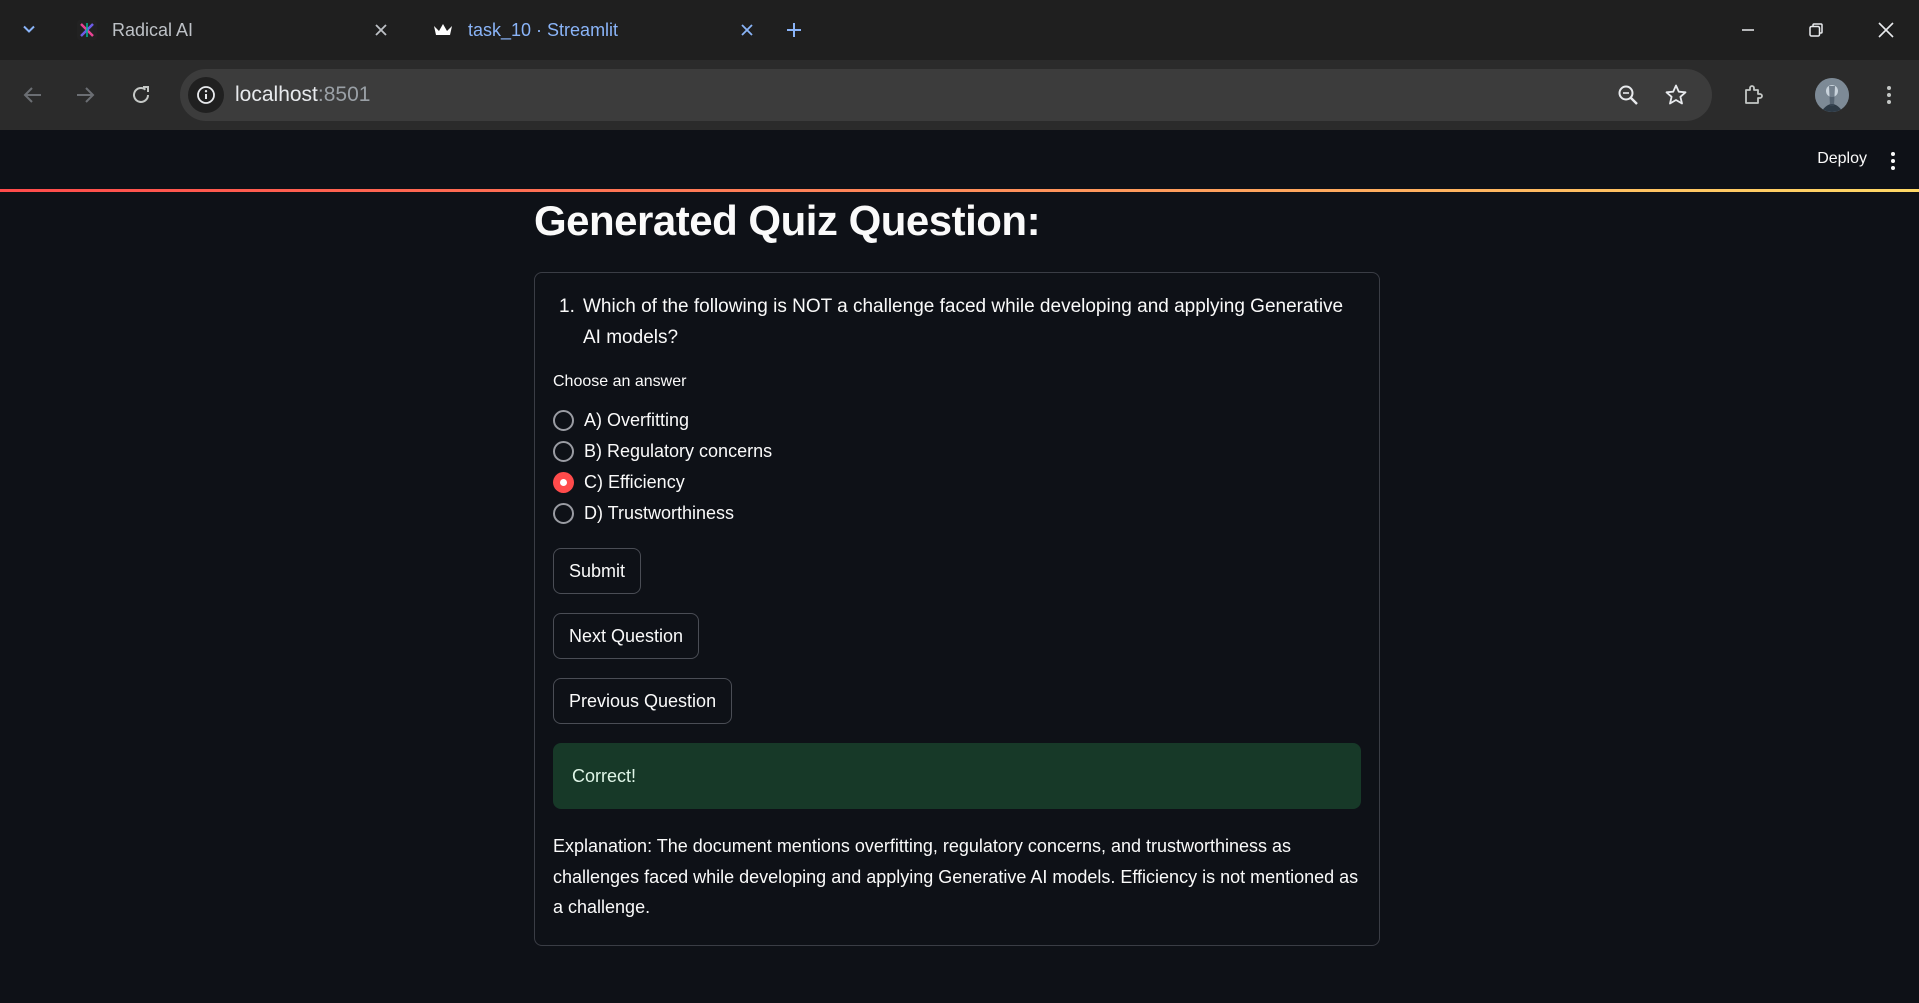  What do you see at coordinates (959, 126) in the screenshot?
I see `browser-toolbar: localhost:8501` at bounding box center [959, 126].